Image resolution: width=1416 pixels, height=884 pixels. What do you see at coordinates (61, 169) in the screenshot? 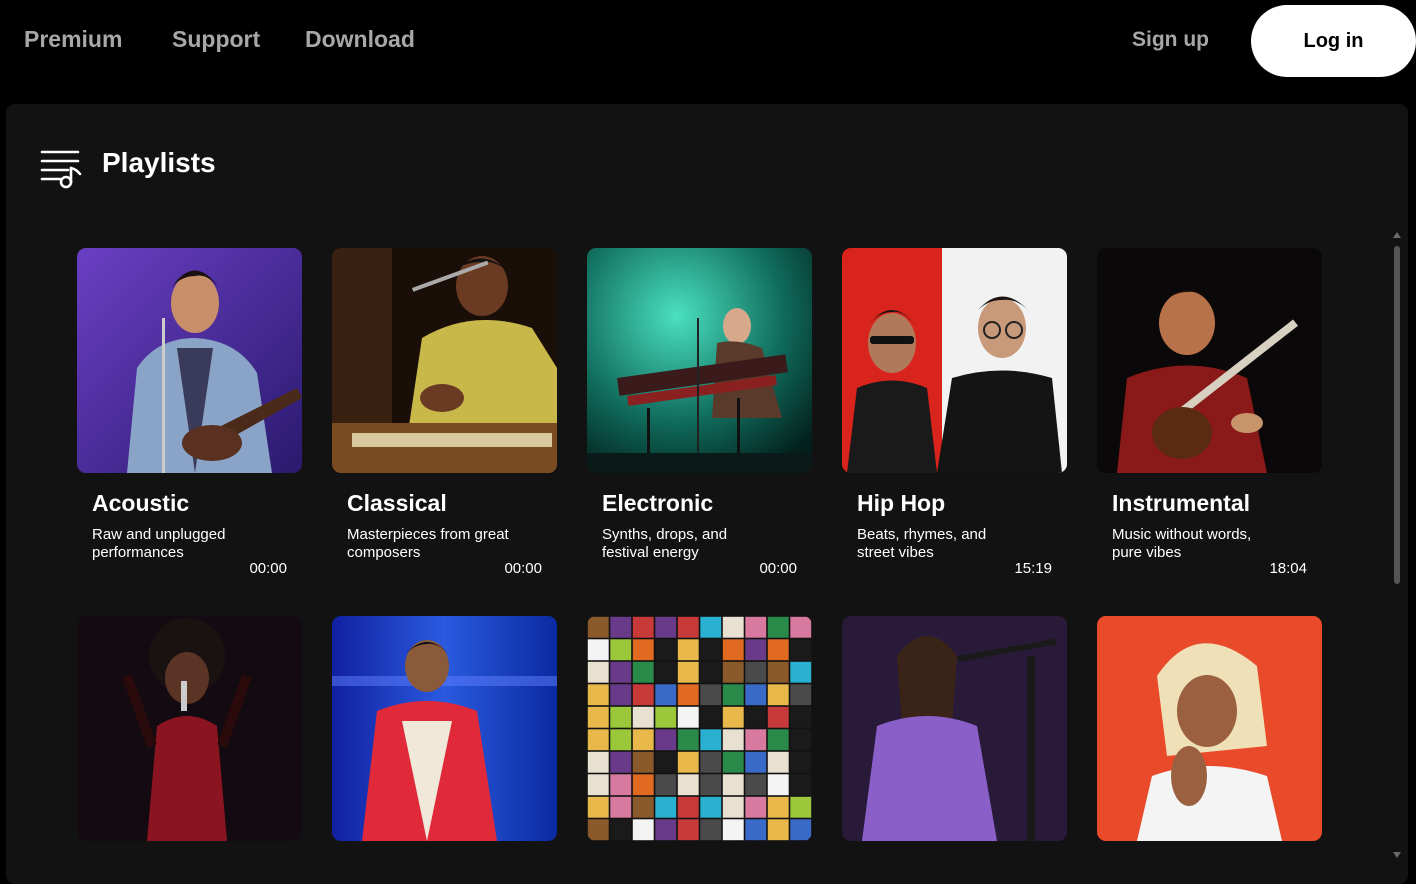
I see `playlist-music-icon` at bounding box center [61, 169].